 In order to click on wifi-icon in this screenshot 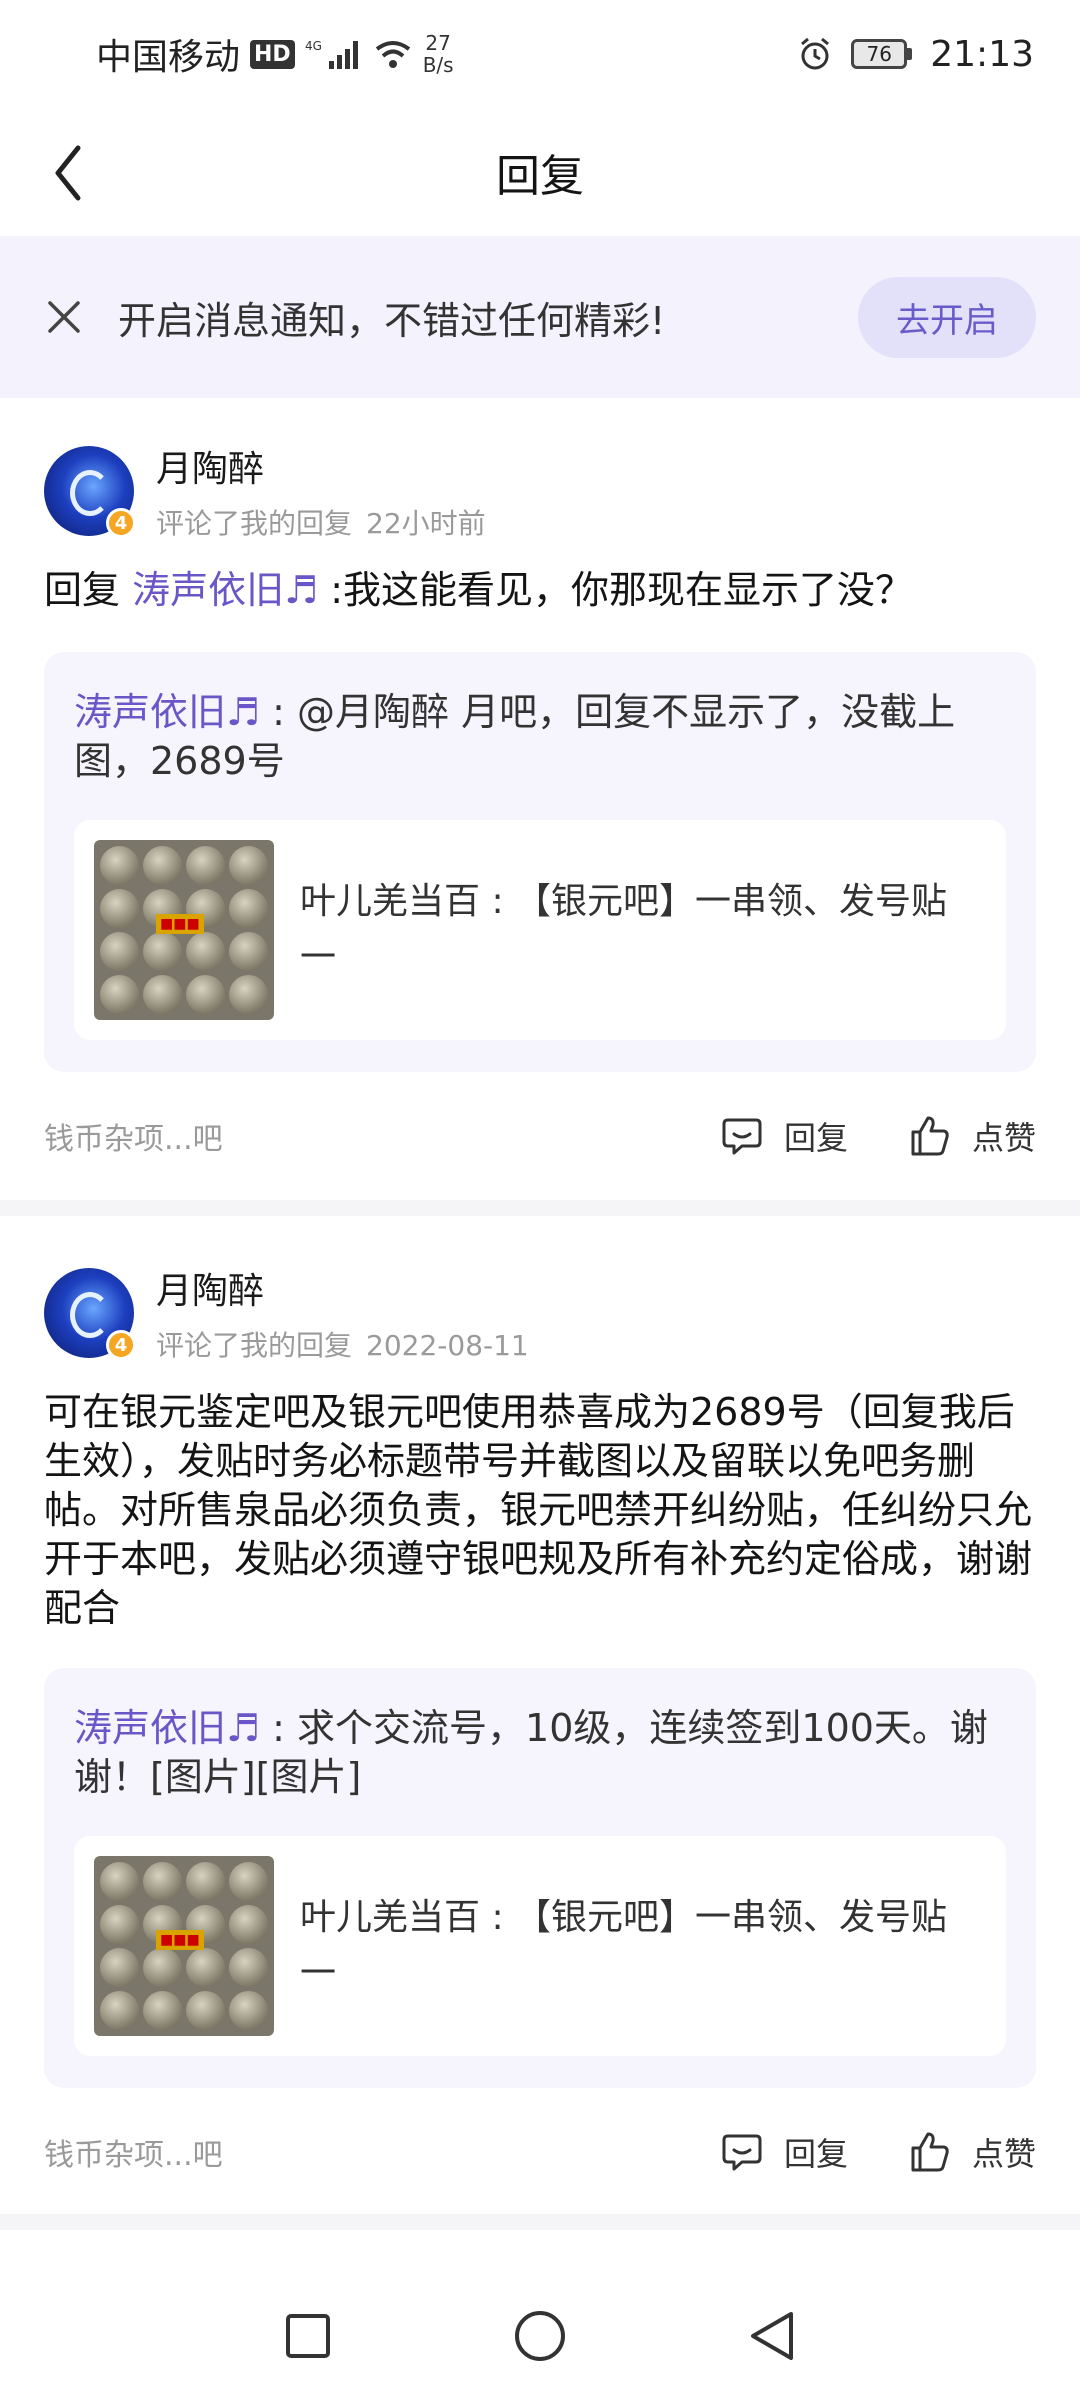, I will do `click(392, 54)`.